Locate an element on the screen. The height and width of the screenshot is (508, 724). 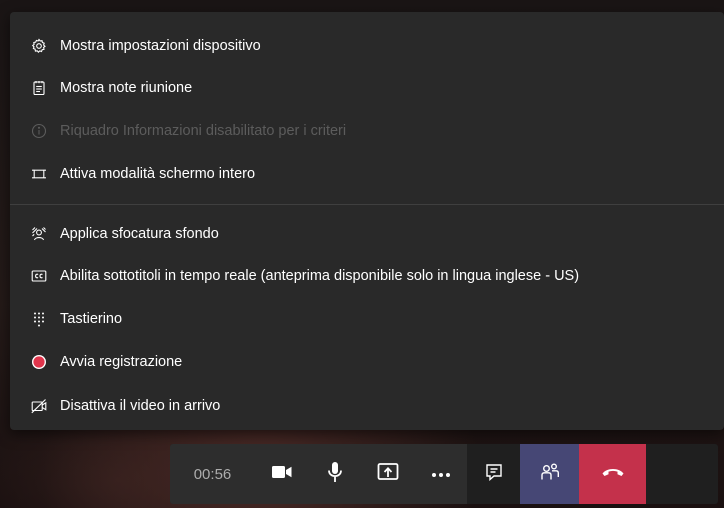
more-options-button is located at coordinates (440, 474).